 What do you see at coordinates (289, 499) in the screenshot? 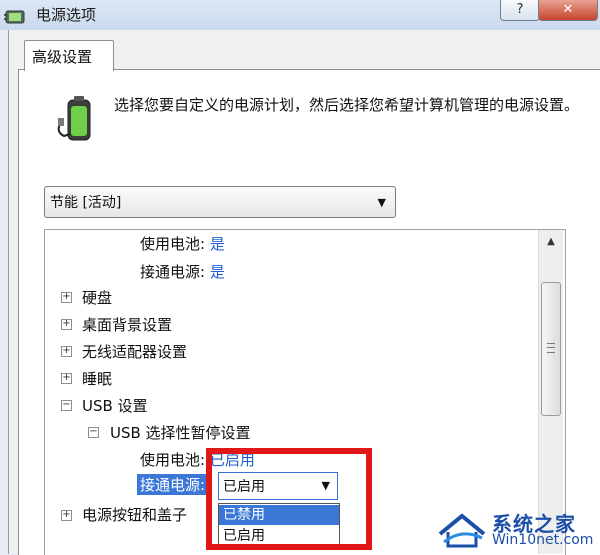
I see `red-highlight-box` at bounding box center [289, 499].